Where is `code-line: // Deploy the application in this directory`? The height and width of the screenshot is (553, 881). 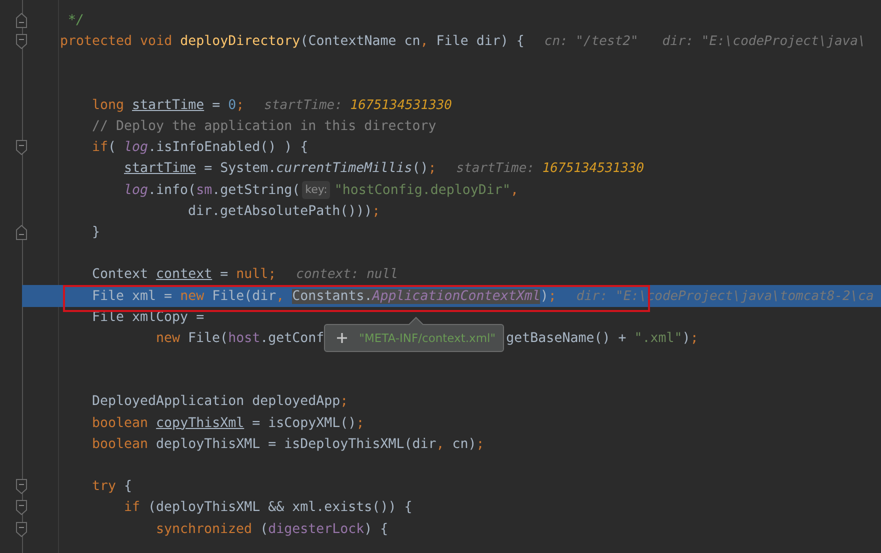
code-line: // Deploy the application in this directory is located at coordinates (264, 127).